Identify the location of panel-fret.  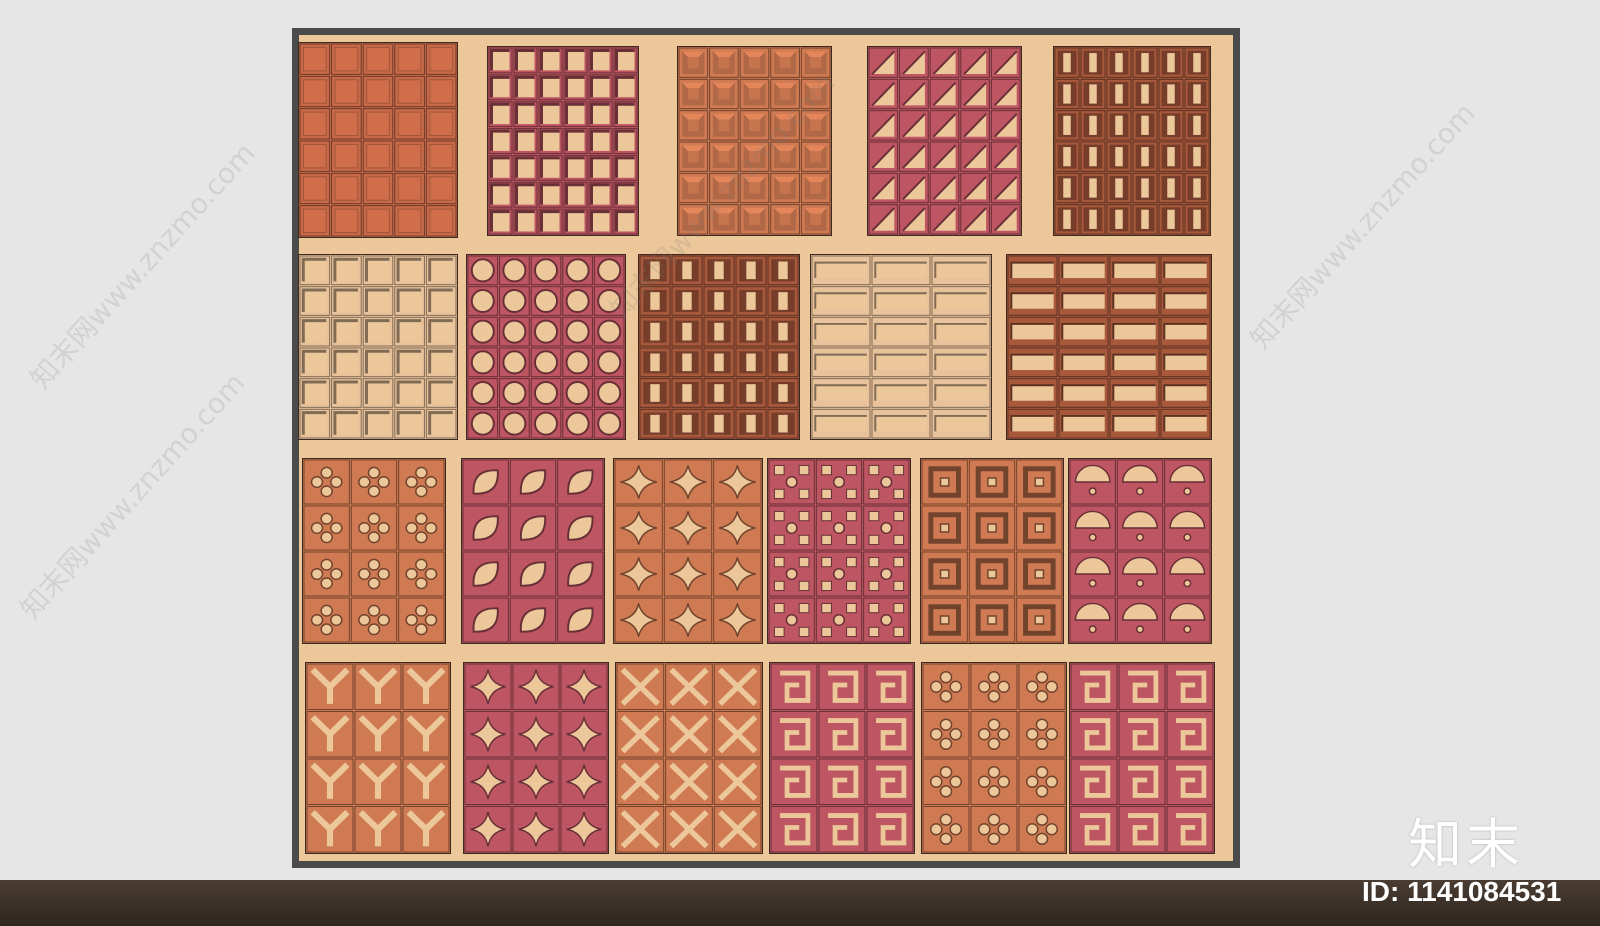
(842, 758).